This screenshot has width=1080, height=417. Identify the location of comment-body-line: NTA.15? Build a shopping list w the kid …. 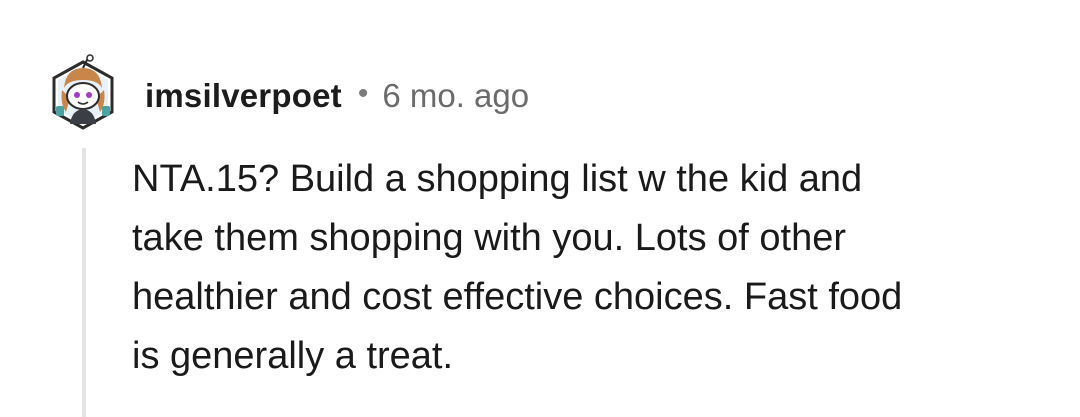
(497, 179).